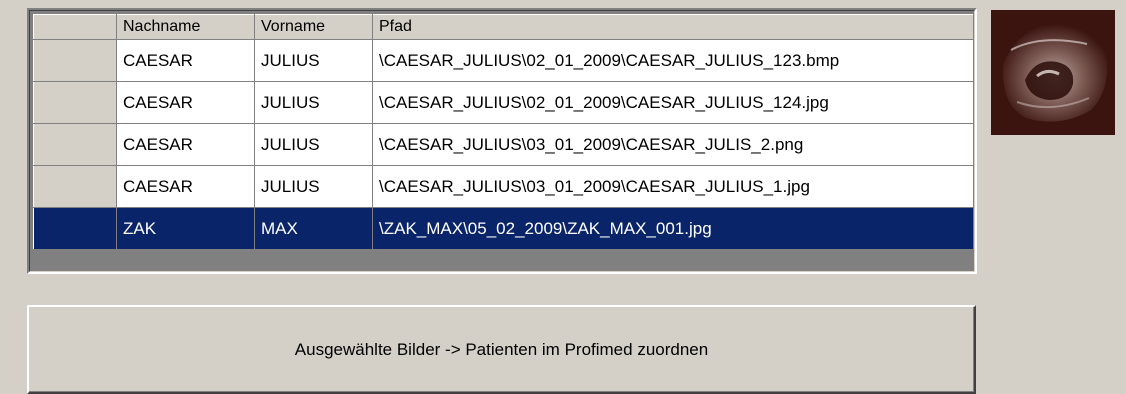 The height and width of the screenshot is (394, 1126). I want to click on cell-nachname: ZAK, so click(185, 228).